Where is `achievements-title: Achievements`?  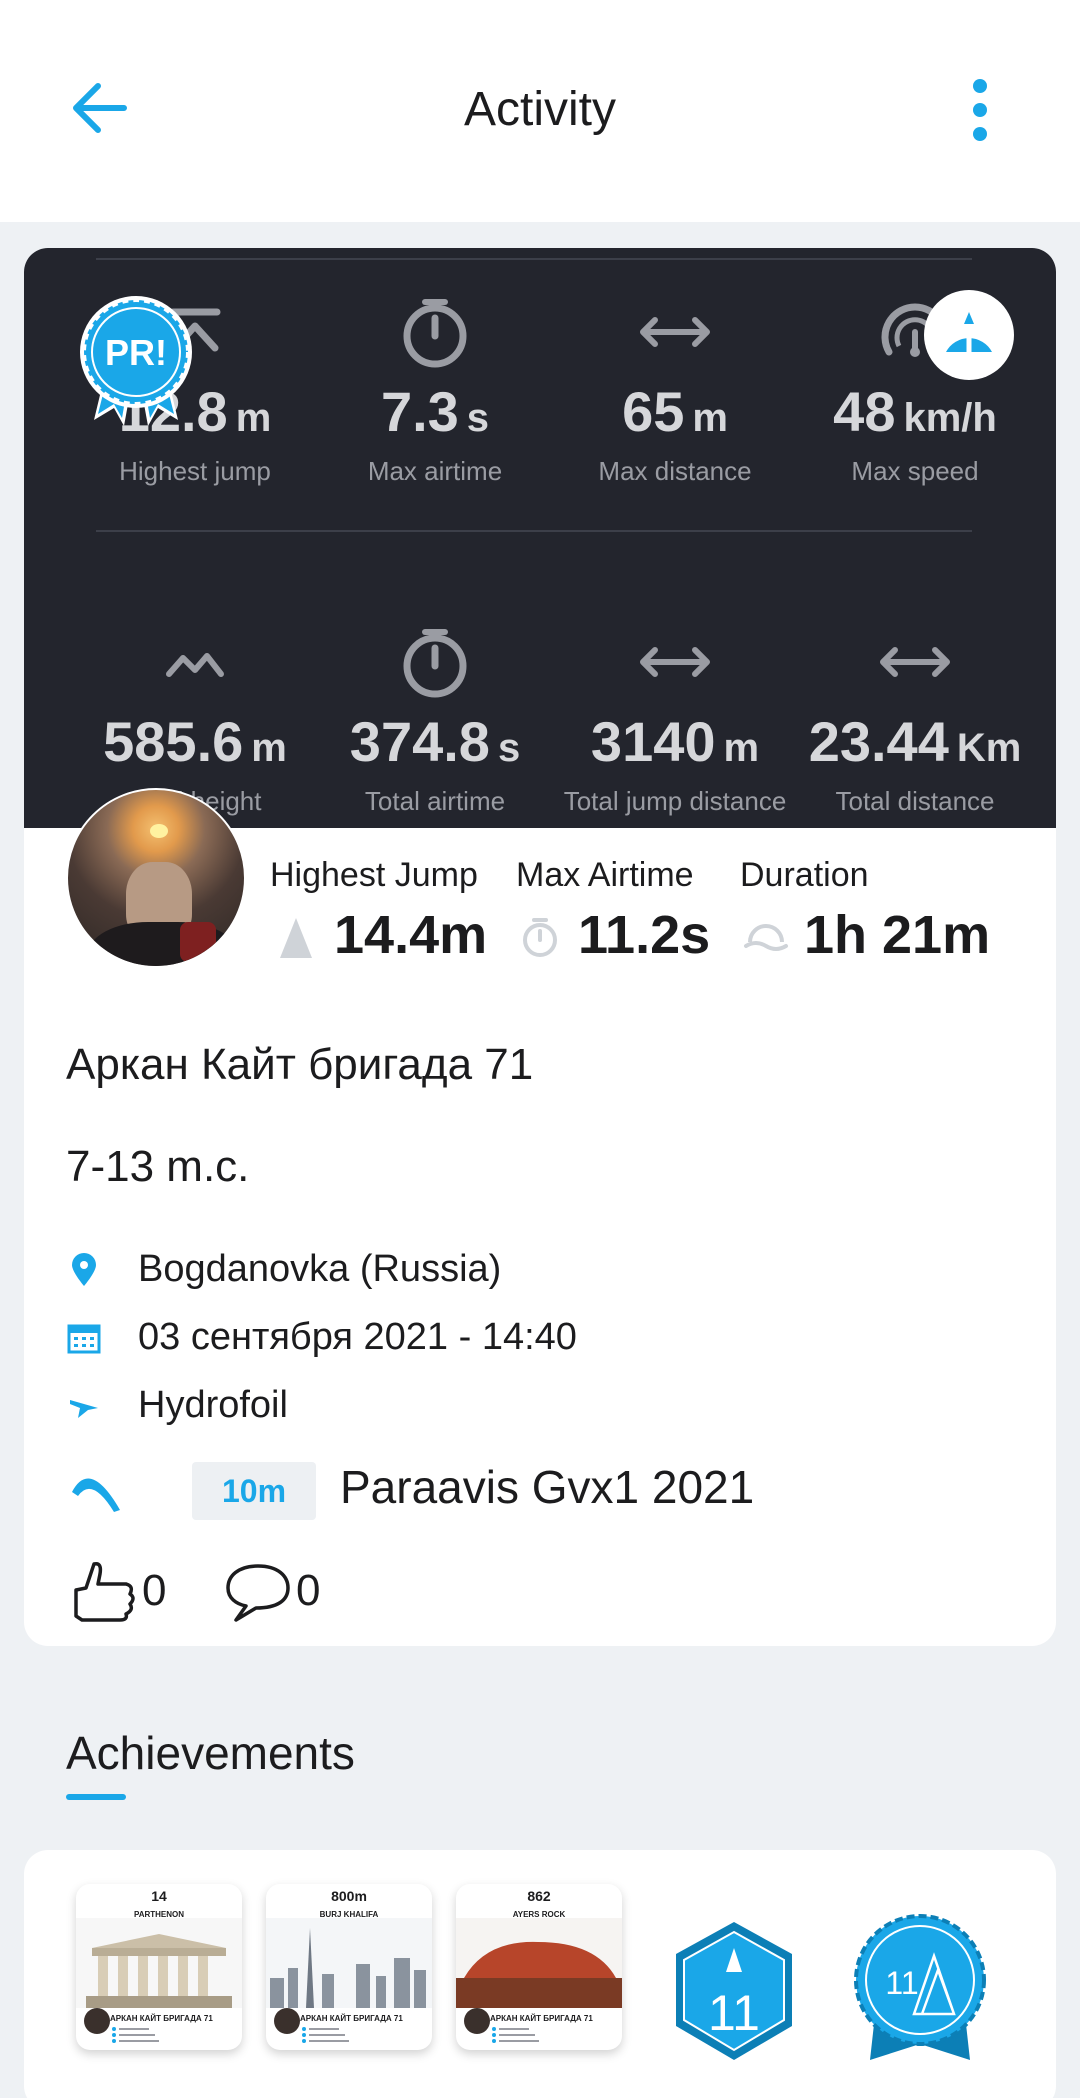
achievements-title: Achievements is located at coordinates (210, 1753).